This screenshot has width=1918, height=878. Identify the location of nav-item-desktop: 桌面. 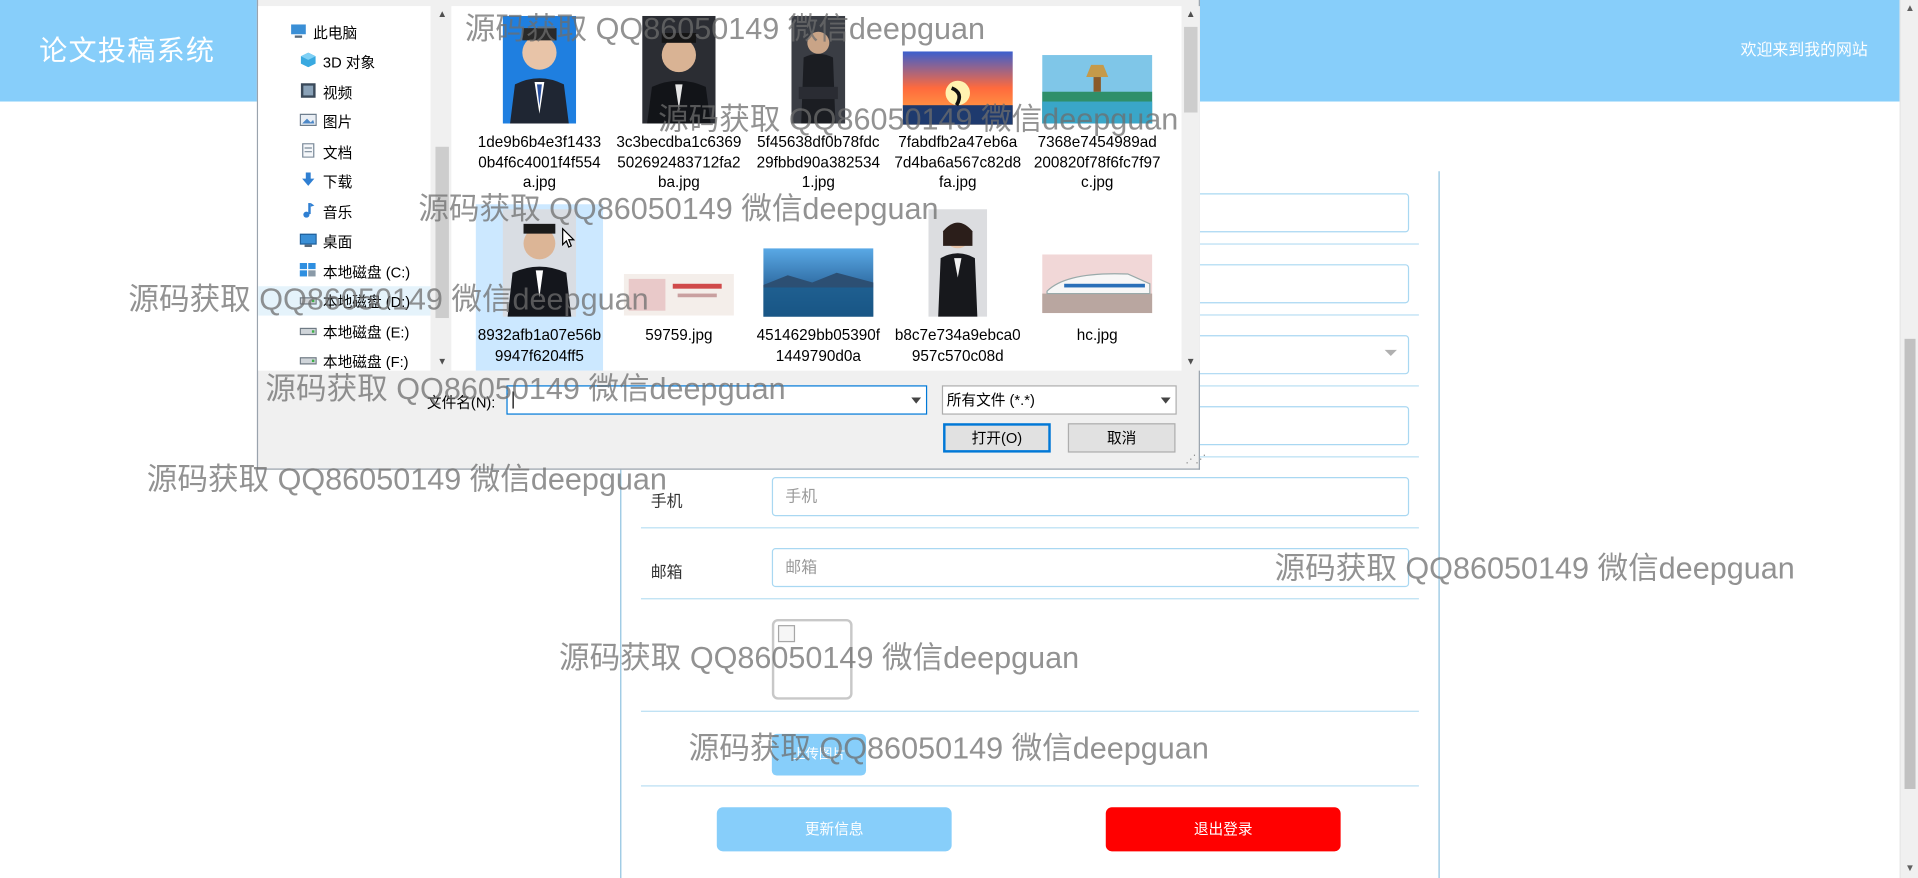
(344, 240).